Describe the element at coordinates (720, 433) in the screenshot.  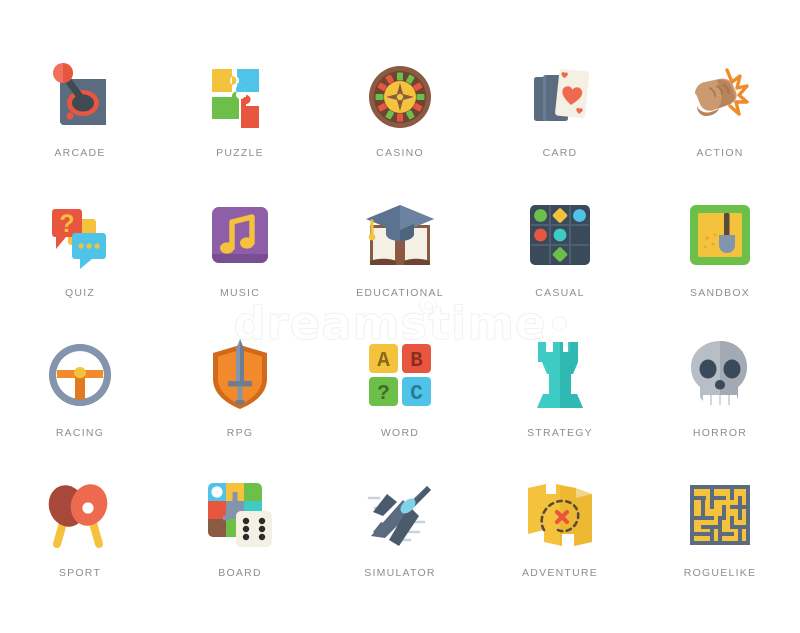
I see `icon-label: HORROR` at that location.